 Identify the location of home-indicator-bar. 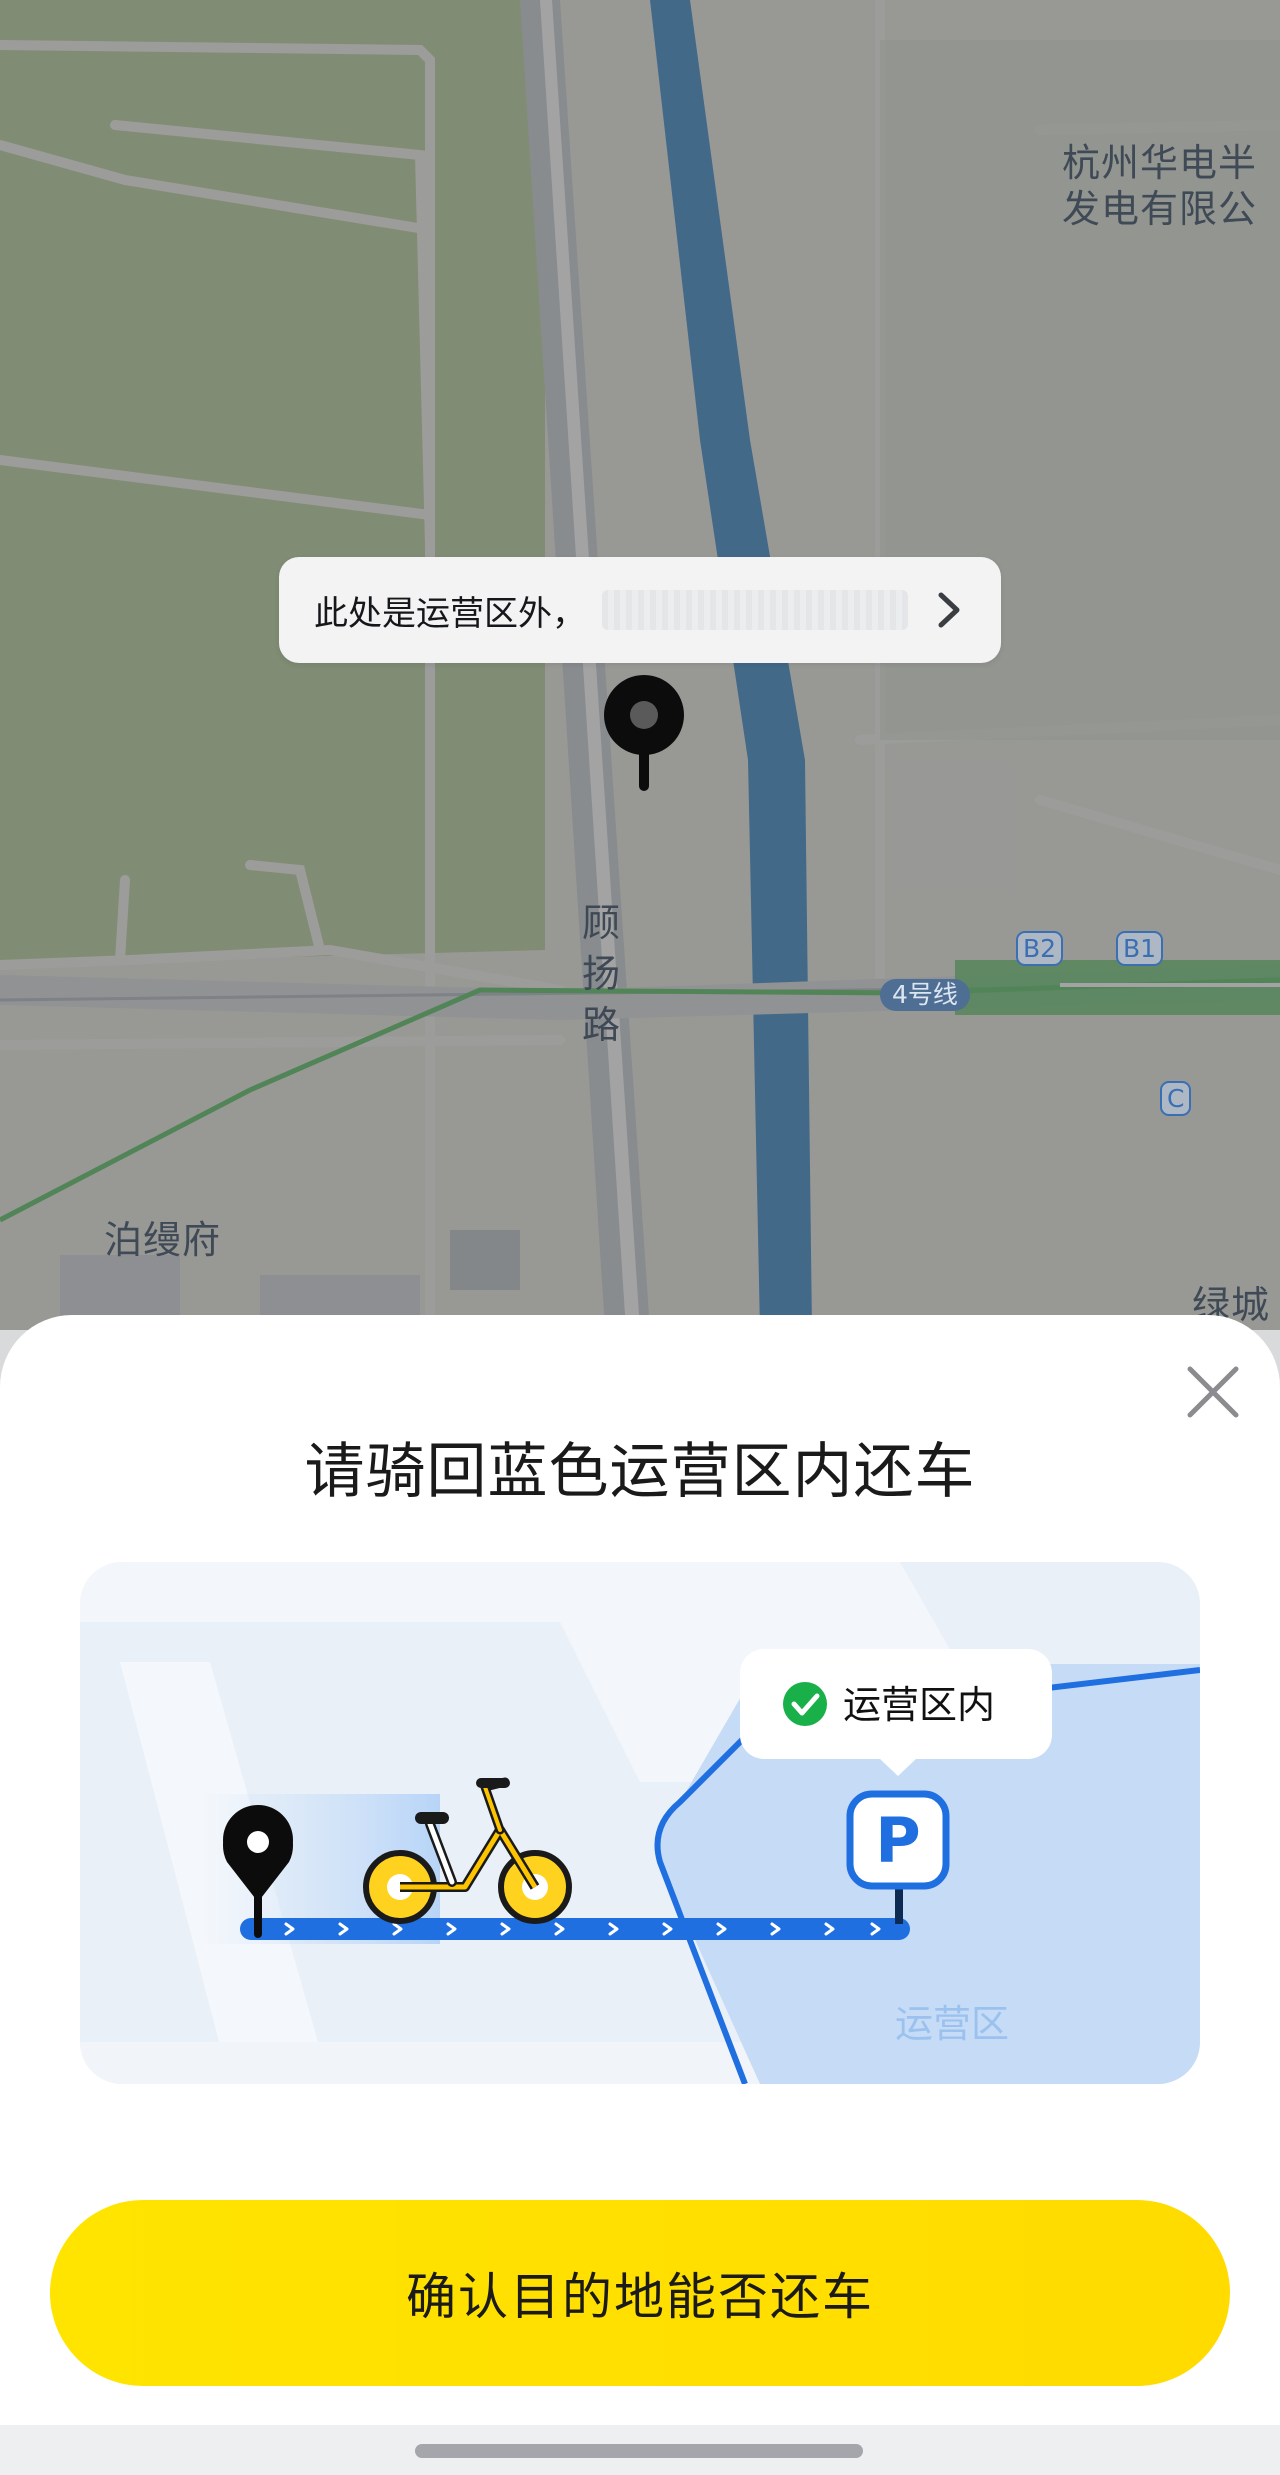
(640, 2450).